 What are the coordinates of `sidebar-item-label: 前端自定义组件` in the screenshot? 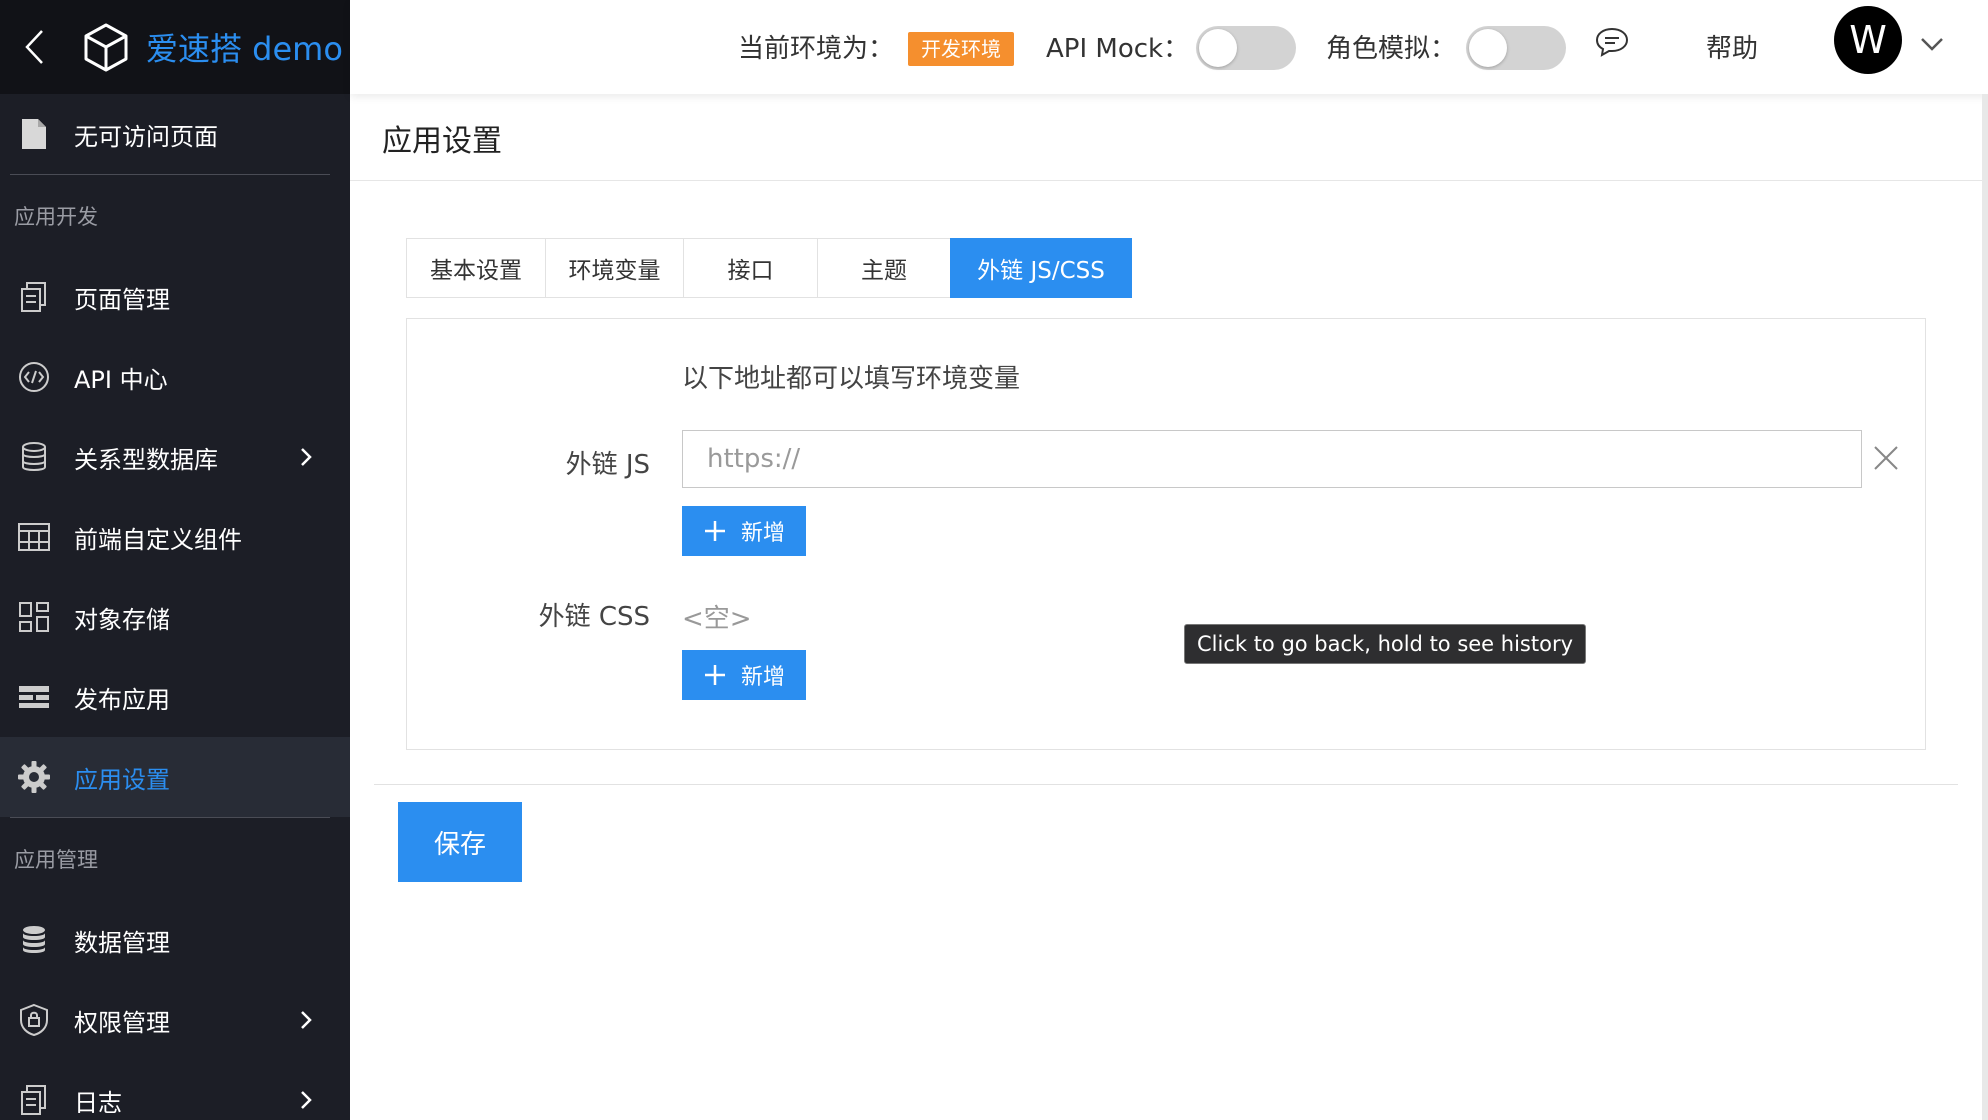 It's located at (158, 539).